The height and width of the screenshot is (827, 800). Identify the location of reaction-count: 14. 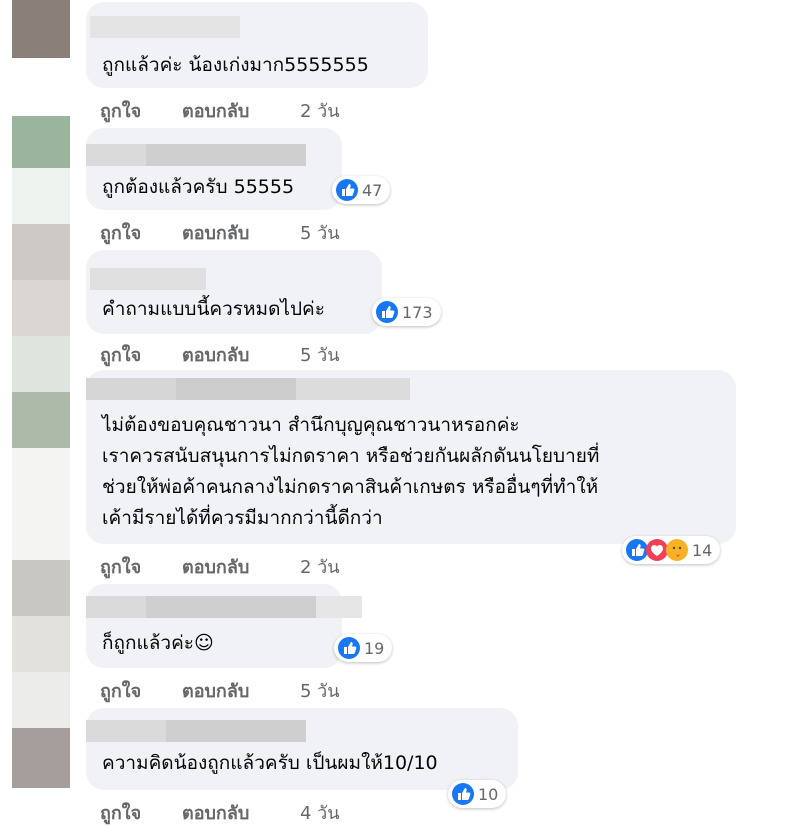
(702, 550).